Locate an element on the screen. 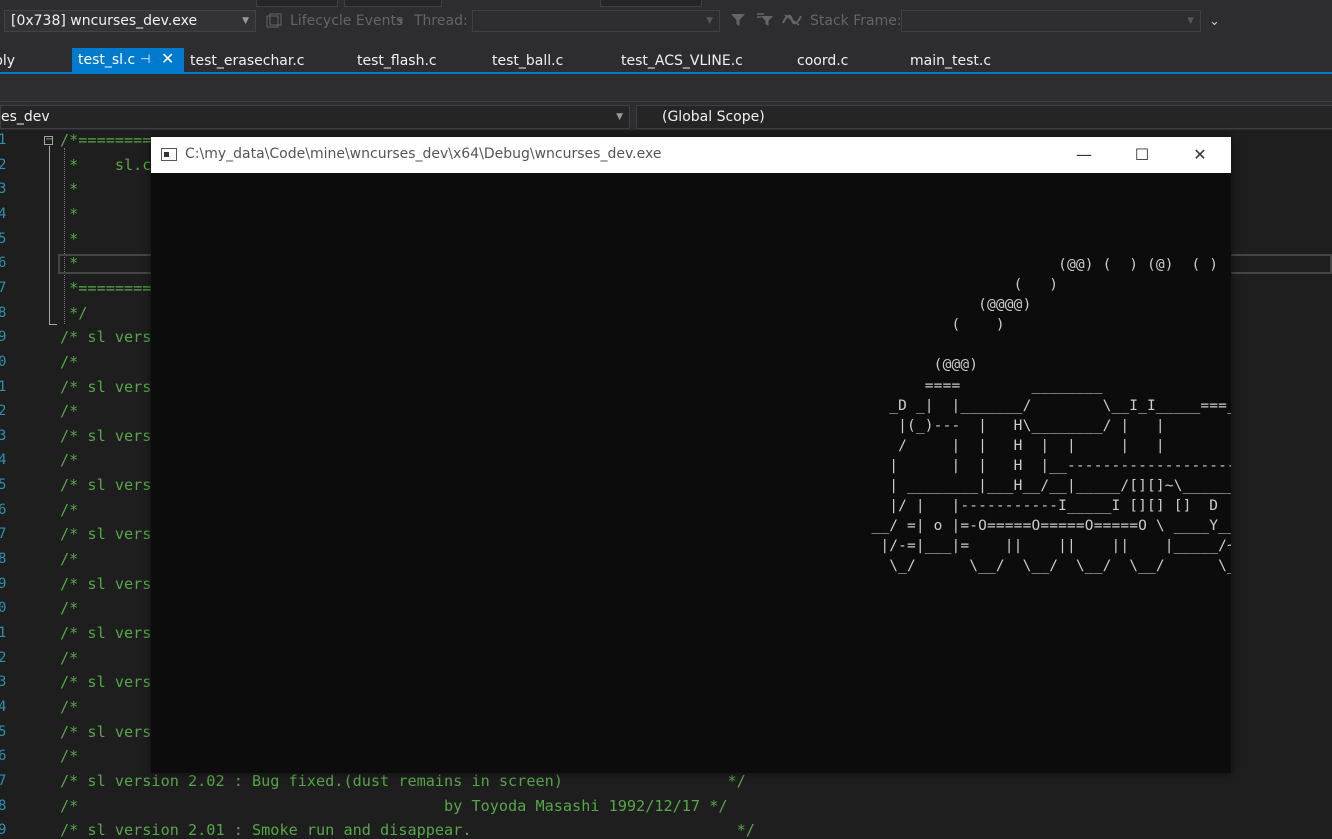 The height and width of the screenshot is (839, 1332). tab-label: main_test.c is located at coordinates (951, 61).